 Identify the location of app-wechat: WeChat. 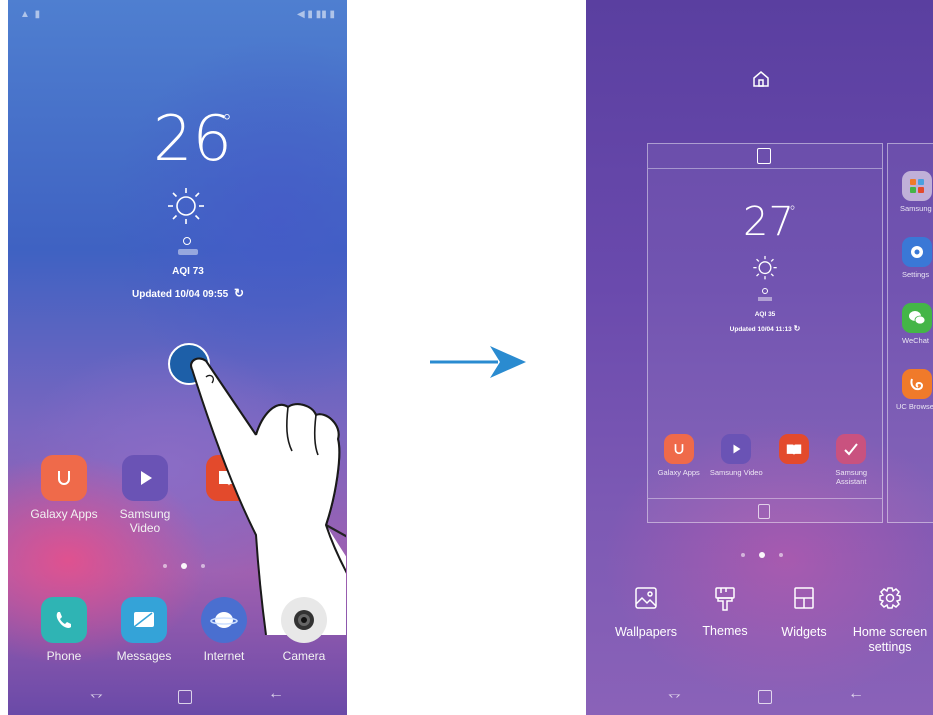
(910, 336).